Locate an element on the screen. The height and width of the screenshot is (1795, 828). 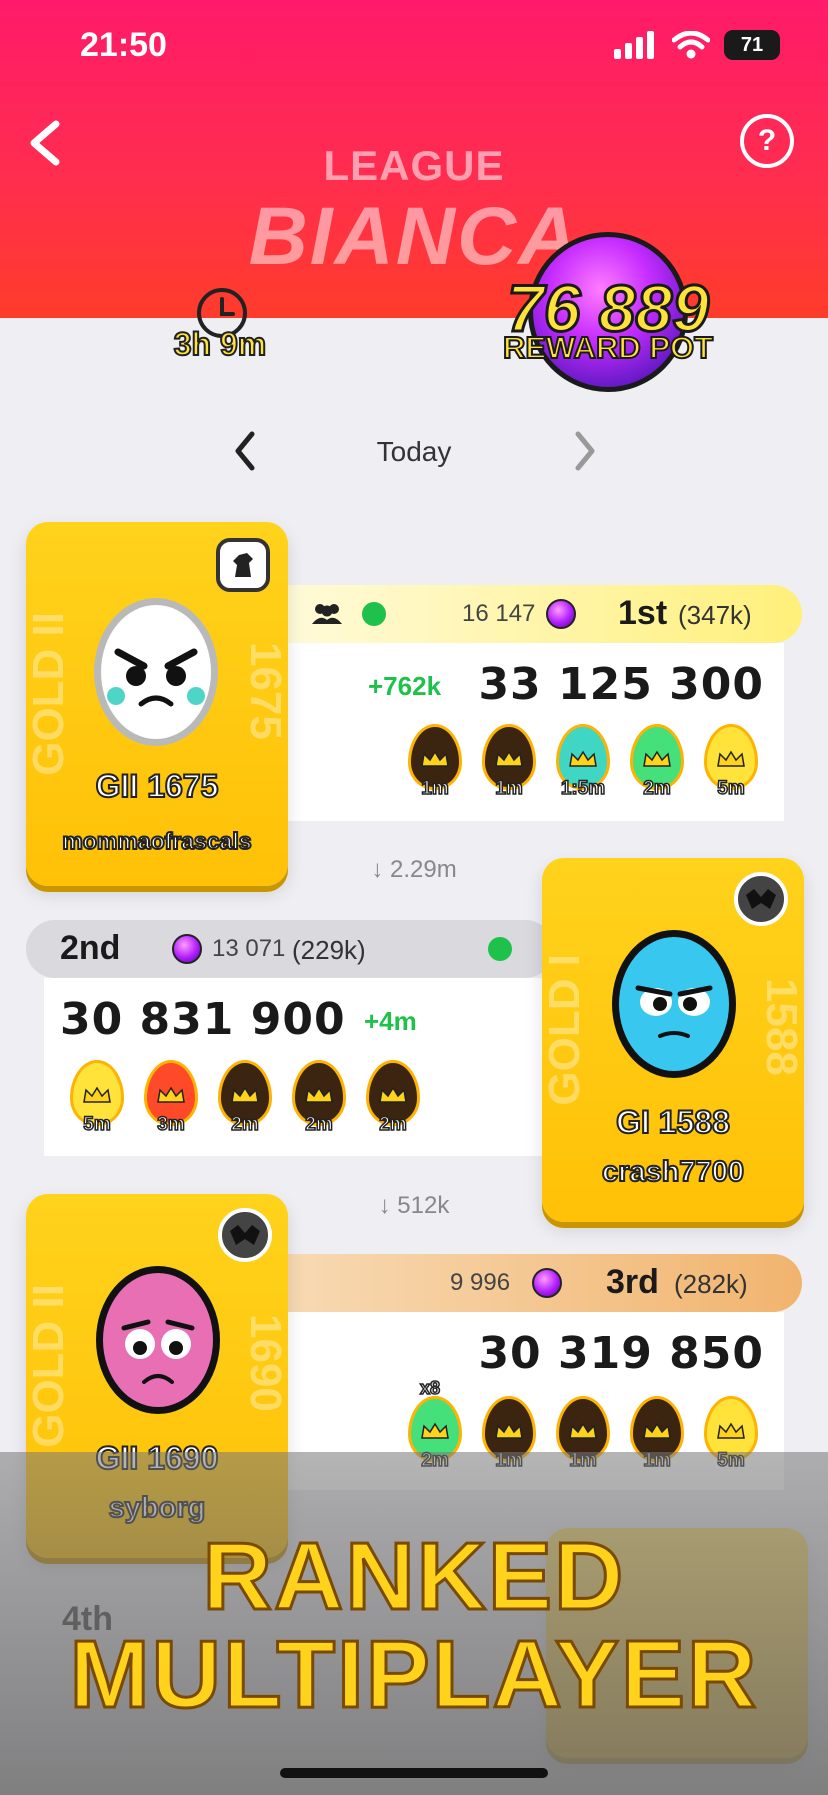
player-rank: 2nd is located at coordinates (90, 948).